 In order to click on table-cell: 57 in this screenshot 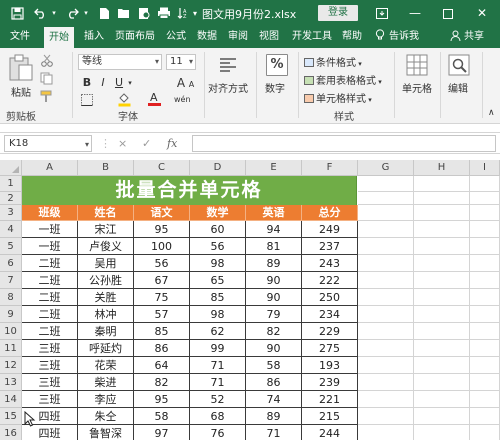, I will do `click(162, 314)`.